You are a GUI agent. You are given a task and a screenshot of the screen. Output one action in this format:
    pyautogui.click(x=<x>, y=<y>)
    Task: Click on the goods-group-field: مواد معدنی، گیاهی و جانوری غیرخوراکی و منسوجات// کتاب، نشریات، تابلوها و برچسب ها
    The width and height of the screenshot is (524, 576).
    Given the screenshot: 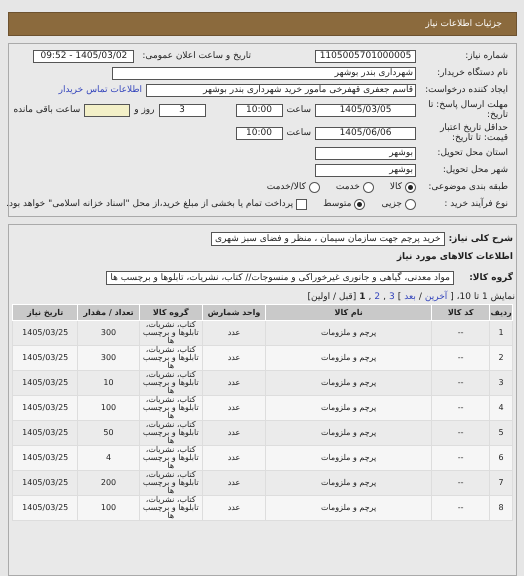 What is the action you would take?
    pyautogui.click(x=280, y=278)
    